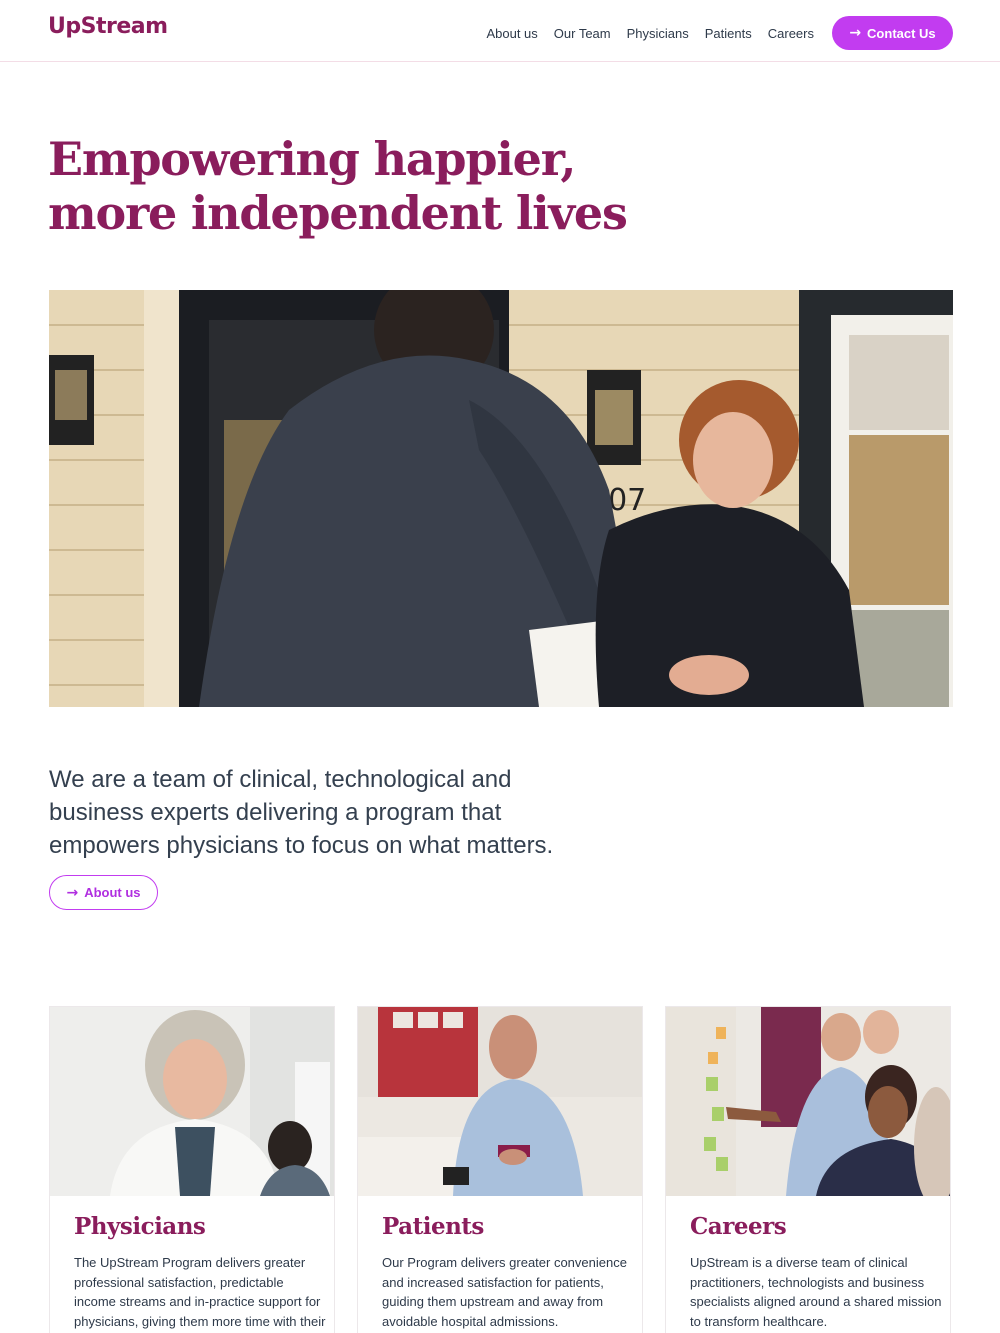  What do you see at coordinates (901, 33) in the screenshot?
I see `contact-us-label: Contact Us` at bounding box center [901, 33].